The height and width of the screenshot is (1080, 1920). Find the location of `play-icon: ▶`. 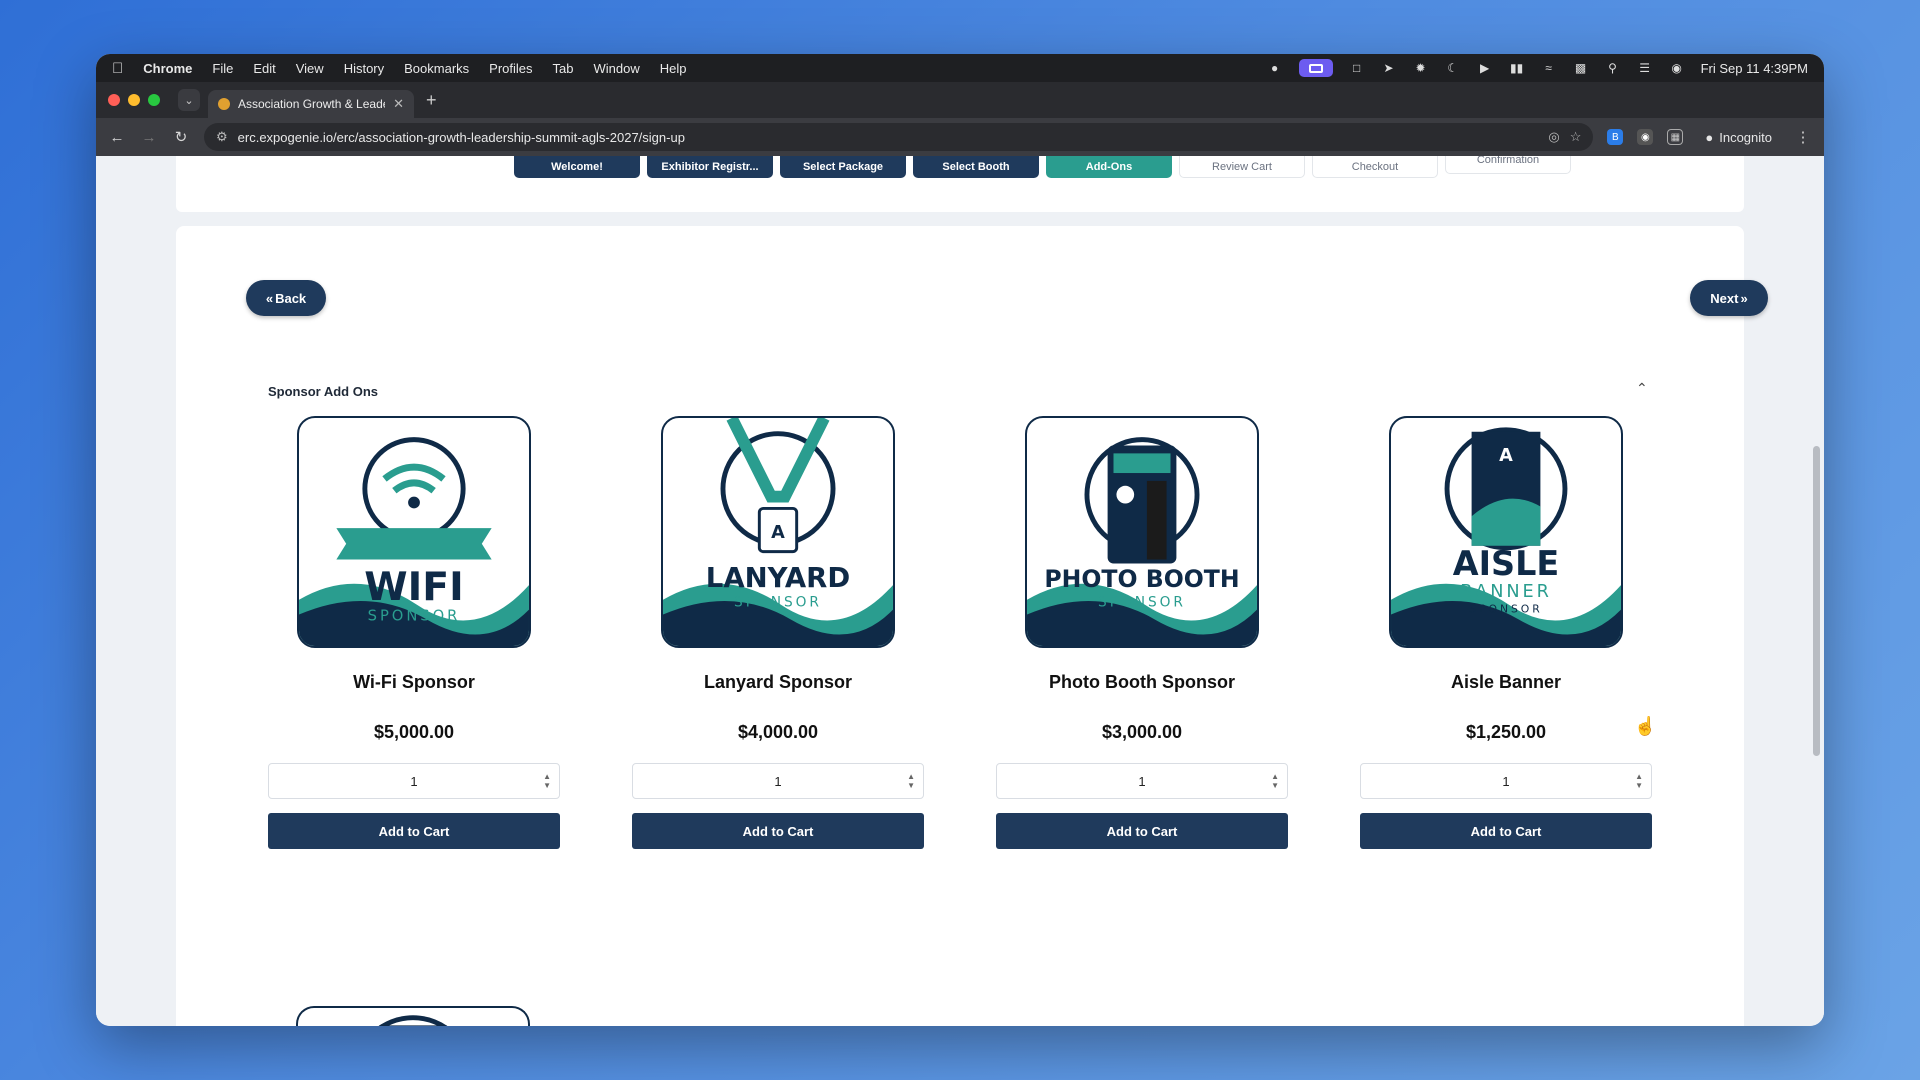

play-icon: ▶ is located at coordinates (1485, 68).